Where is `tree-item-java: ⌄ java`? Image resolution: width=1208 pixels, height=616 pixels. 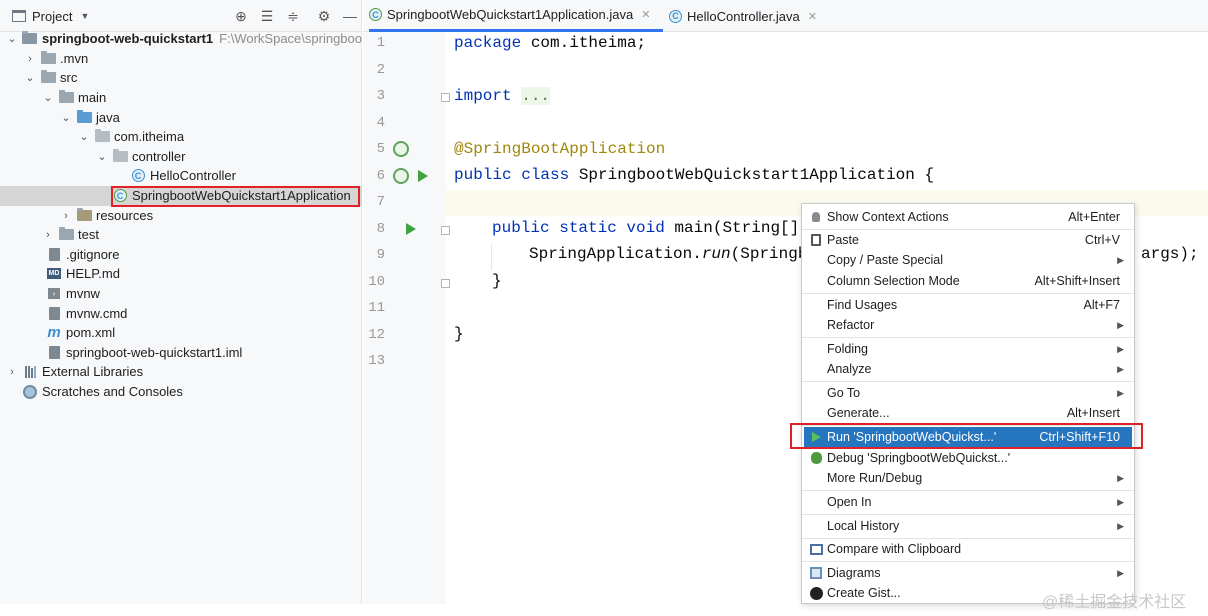
tree-item-java: ⌄ java is located at coordinates (181, 118).